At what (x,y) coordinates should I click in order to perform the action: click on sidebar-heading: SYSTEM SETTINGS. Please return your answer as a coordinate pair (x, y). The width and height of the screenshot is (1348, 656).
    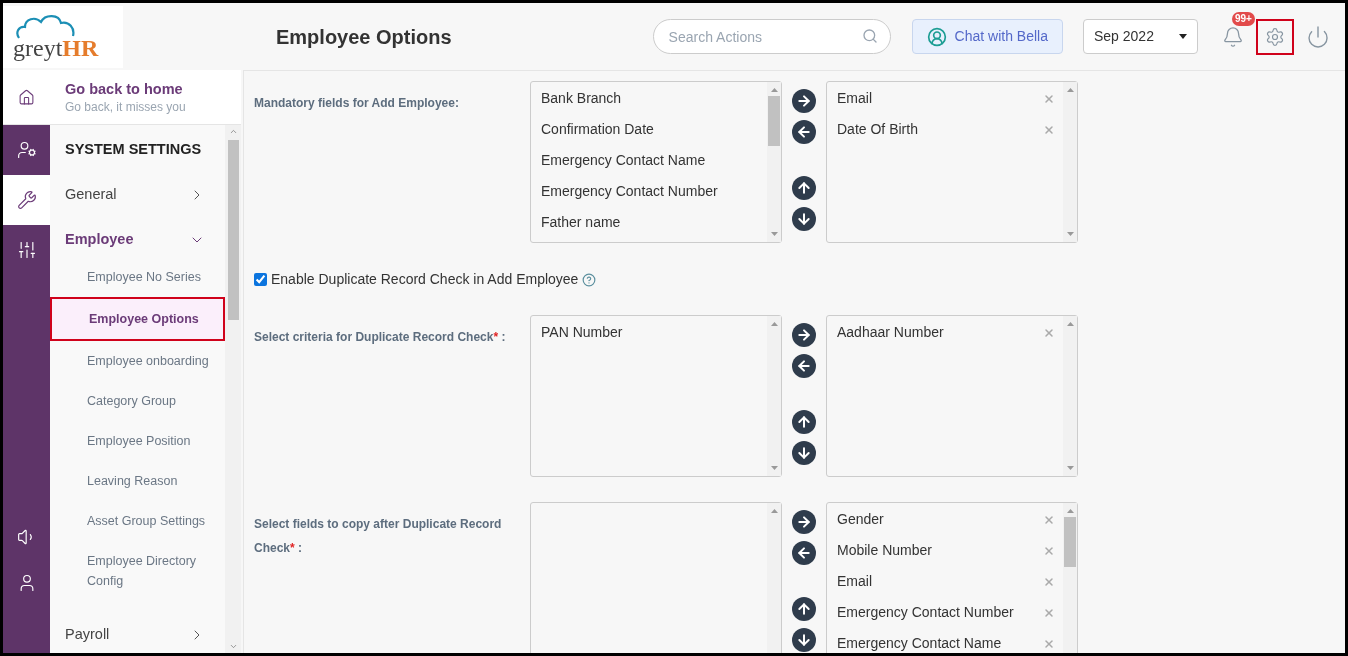
    Looking at the image, I should click on (133, 149).